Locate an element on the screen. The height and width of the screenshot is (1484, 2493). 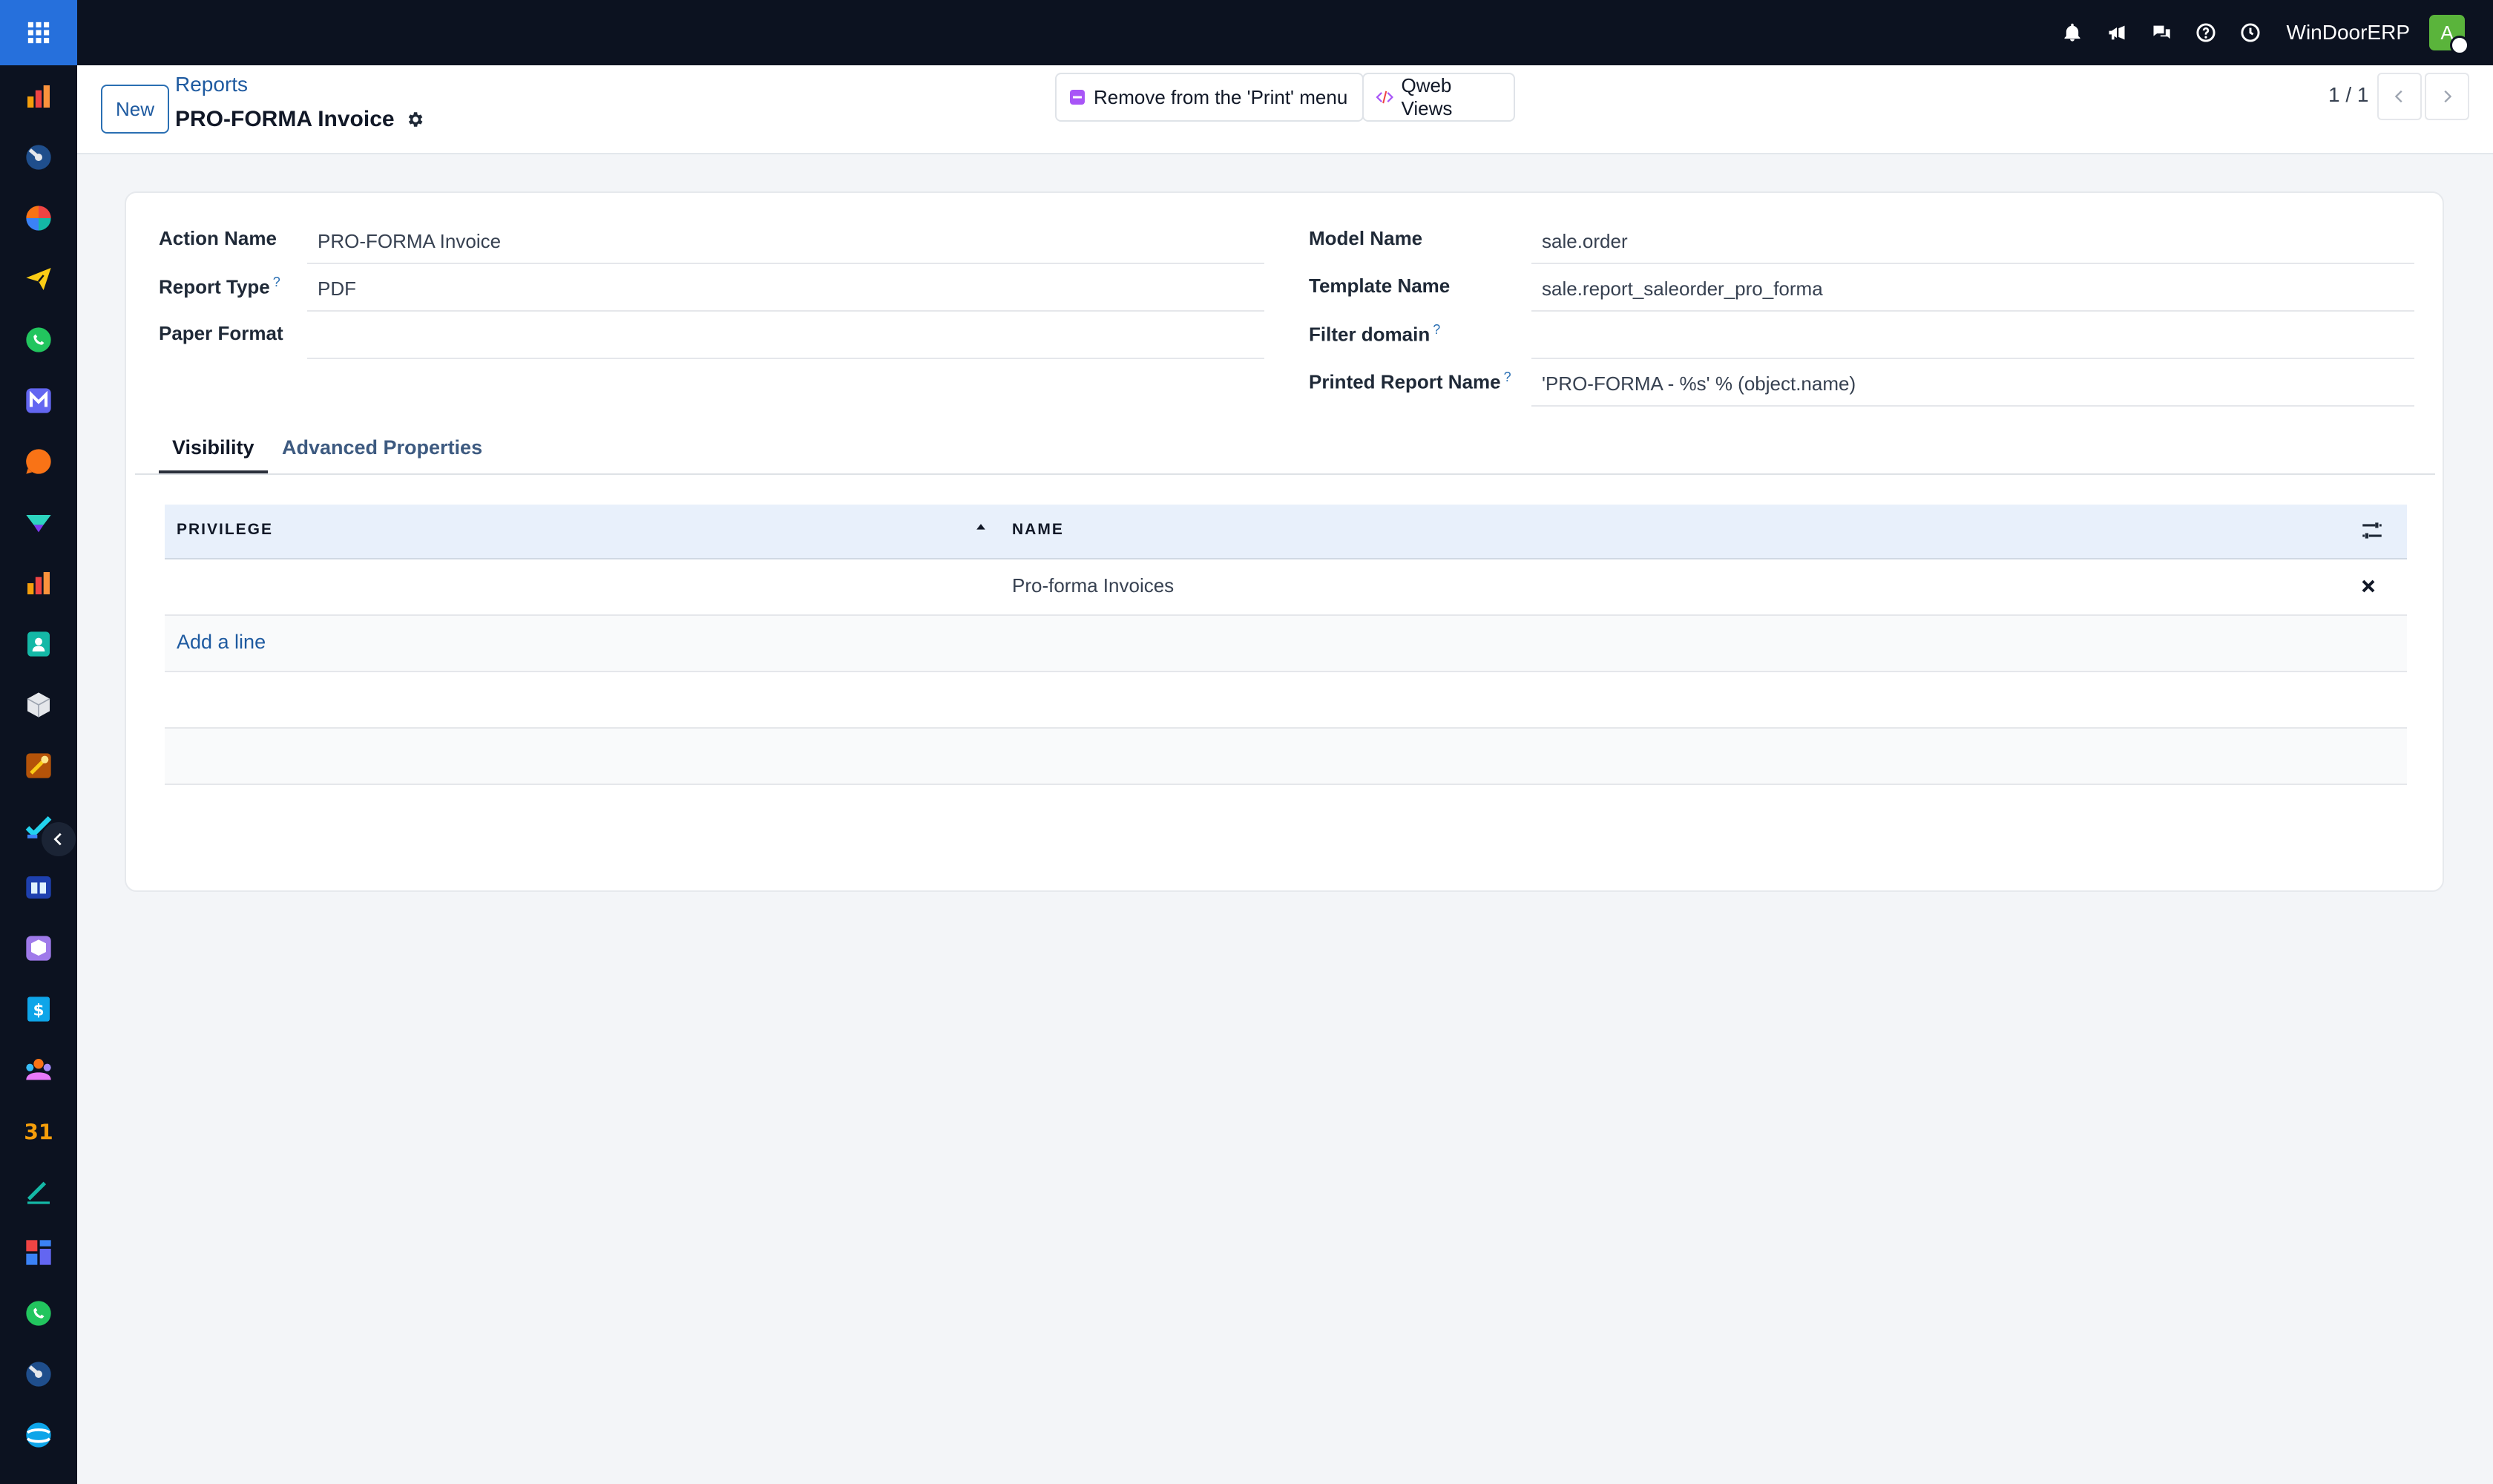
filter-domain-field is located at coordinates (1972, 336).